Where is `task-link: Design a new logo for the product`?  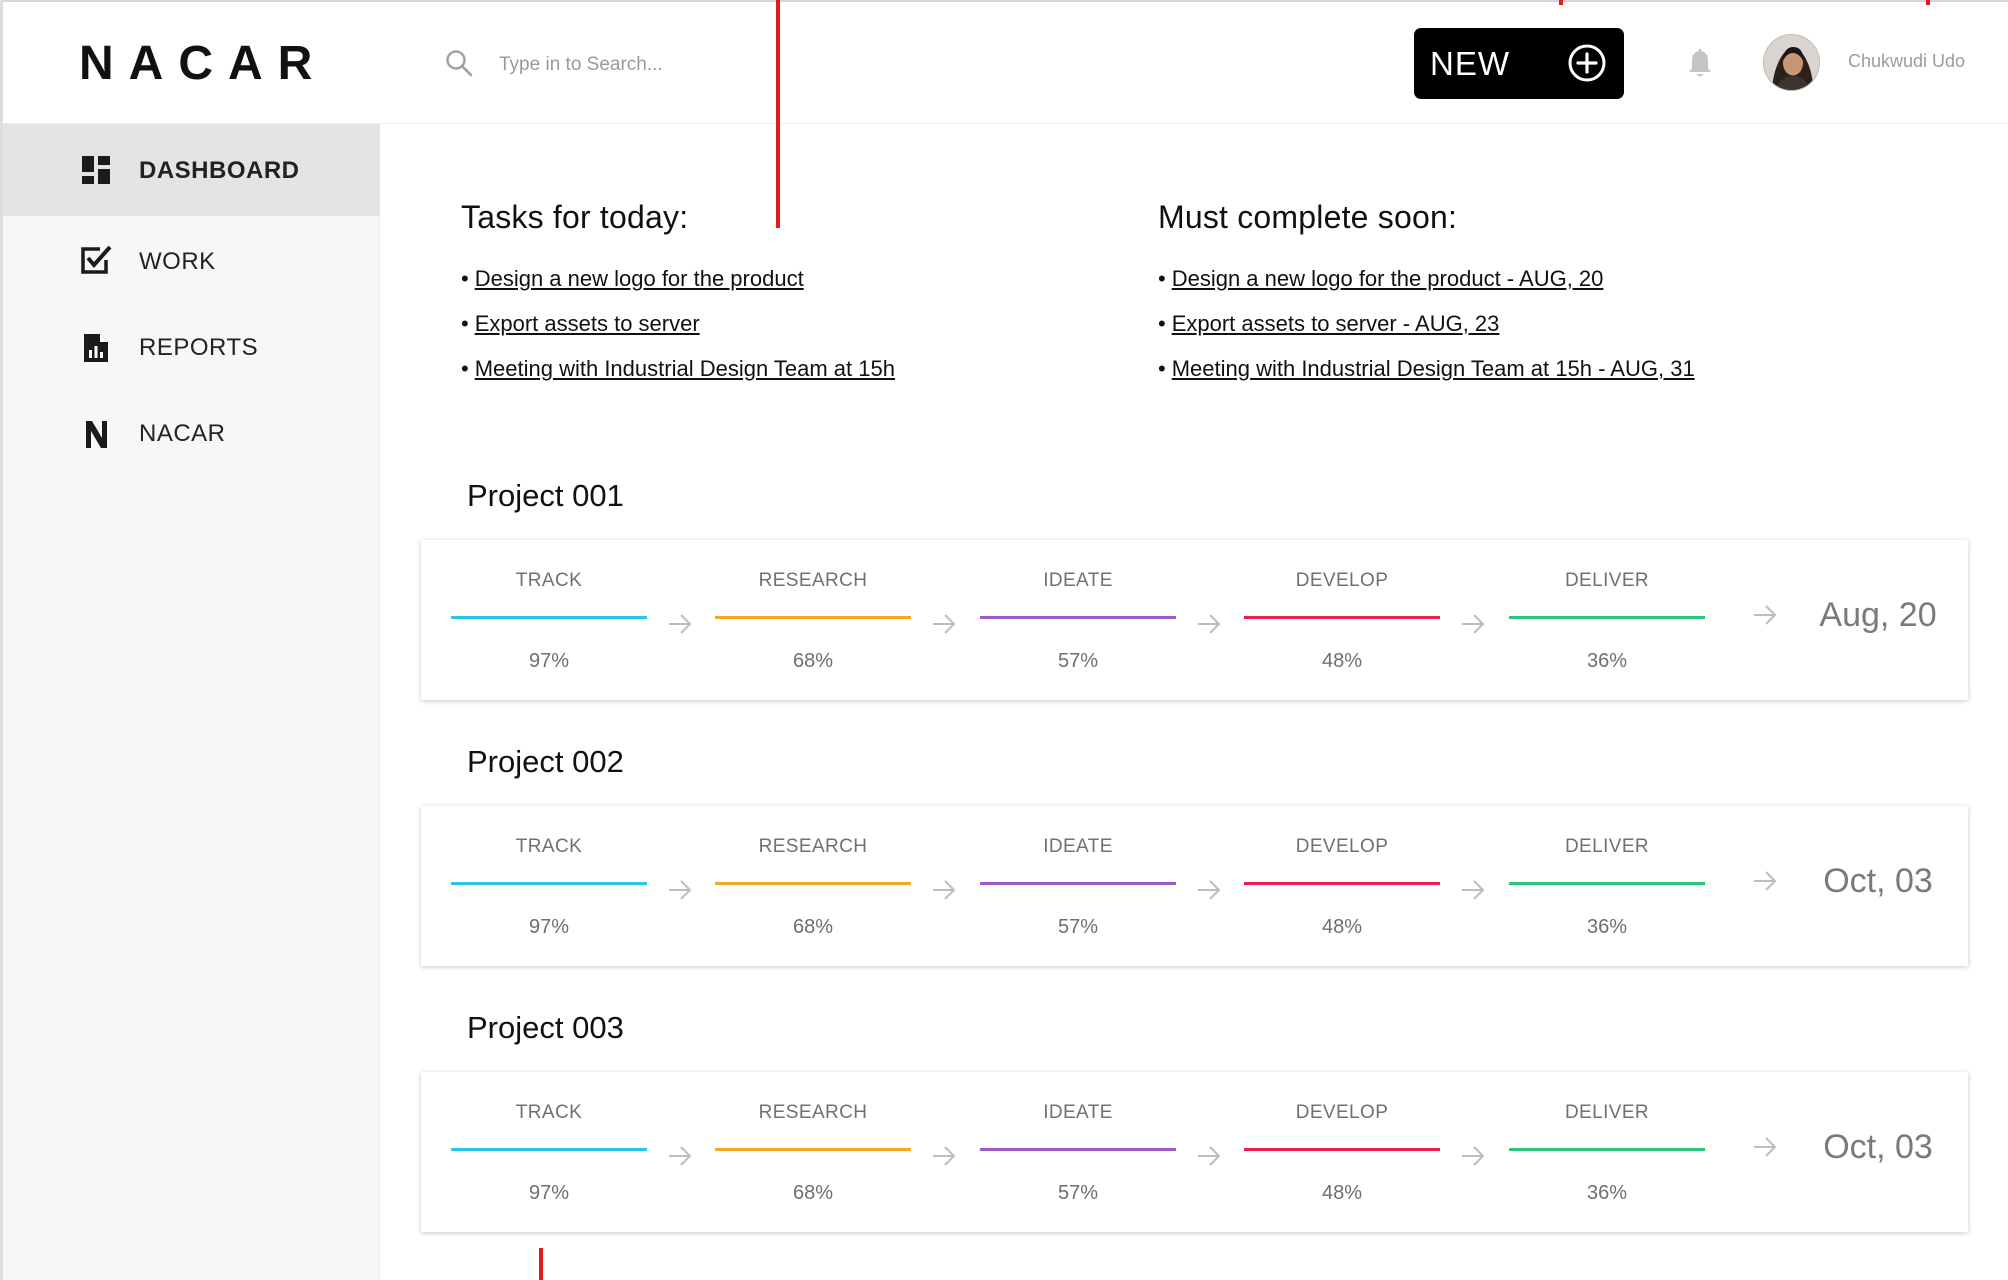 task-link: Design a new logo for the product is located at coordinates (639, 278).